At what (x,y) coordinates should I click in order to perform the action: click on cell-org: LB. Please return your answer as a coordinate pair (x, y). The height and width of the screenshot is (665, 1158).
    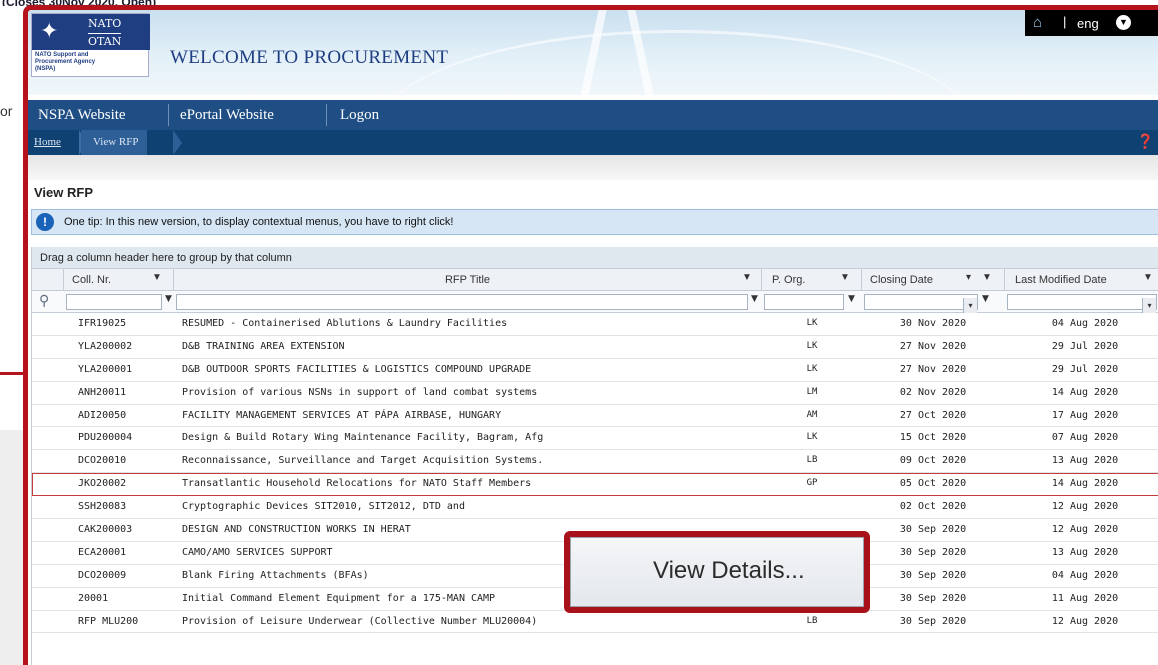
    Looking at the image, I should click on (812, 620).